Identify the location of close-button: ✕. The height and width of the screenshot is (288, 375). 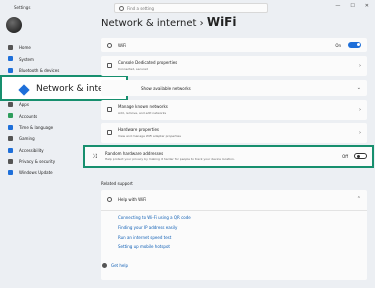
(367, 6).